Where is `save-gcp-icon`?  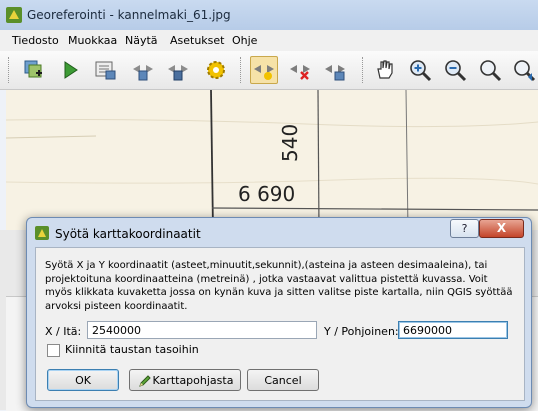 save-gcp-icon is located at coordinates (178, 70).